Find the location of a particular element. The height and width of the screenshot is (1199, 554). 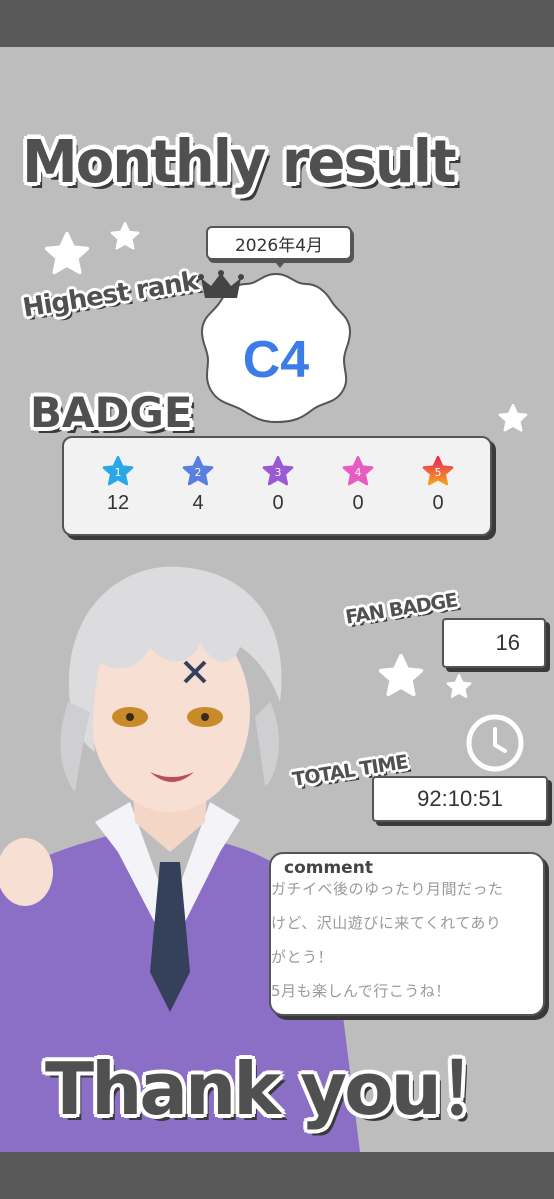

star-badge-icon: 5 is located at coordinates (438, 471).